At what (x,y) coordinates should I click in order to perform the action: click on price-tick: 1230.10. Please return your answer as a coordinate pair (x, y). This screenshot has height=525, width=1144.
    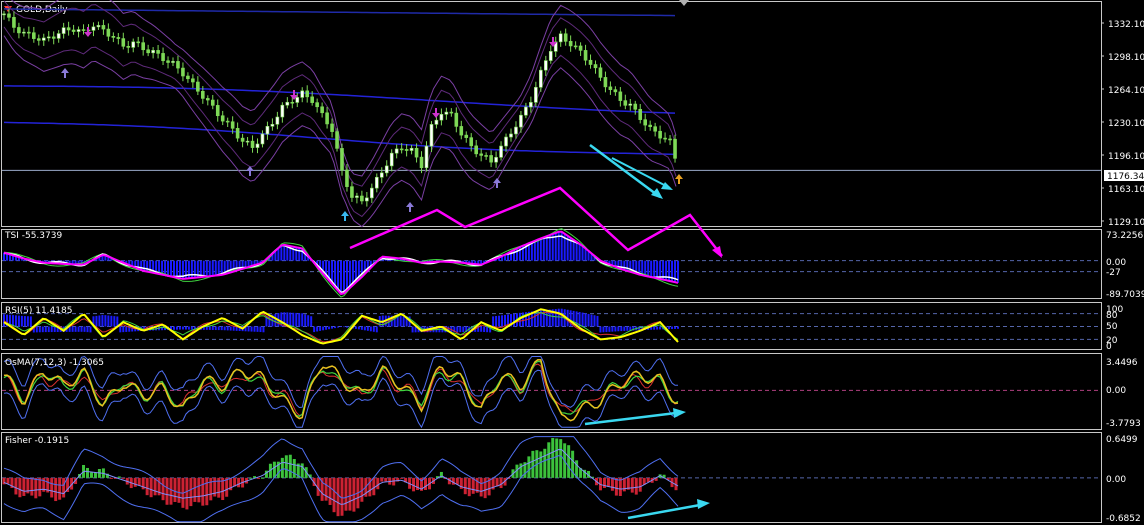
    Looking at the image, I should click on (1126, 124).